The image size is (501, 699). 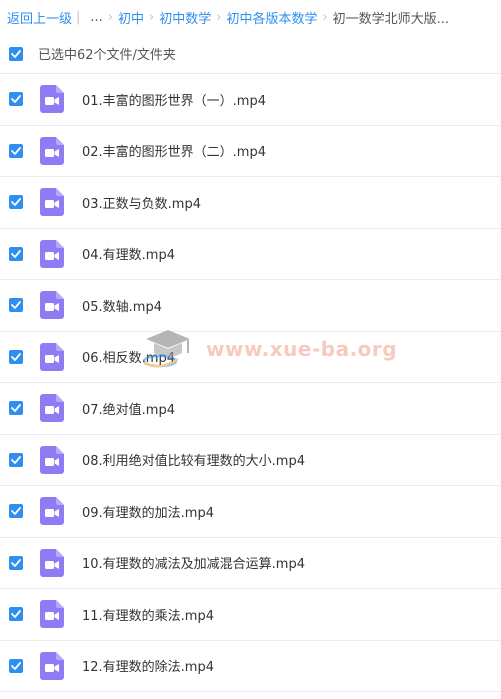 I want to click on file-row: 09.有理数的加法.mp4, so click(x=250, y=512).